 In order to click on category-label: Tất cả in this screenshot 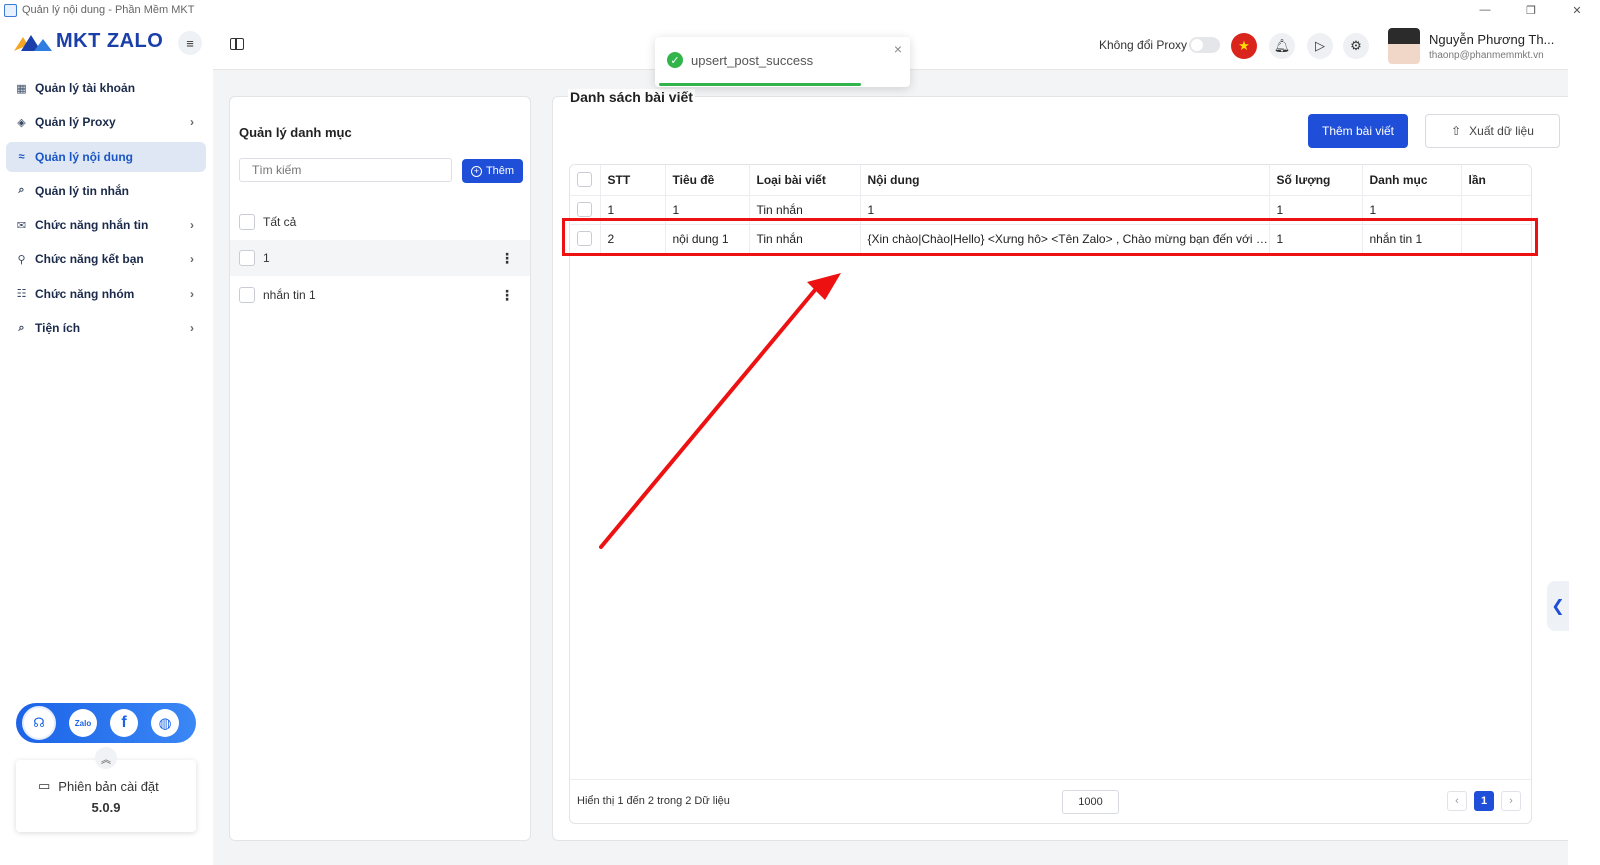, I will do `click(280, 222)`.